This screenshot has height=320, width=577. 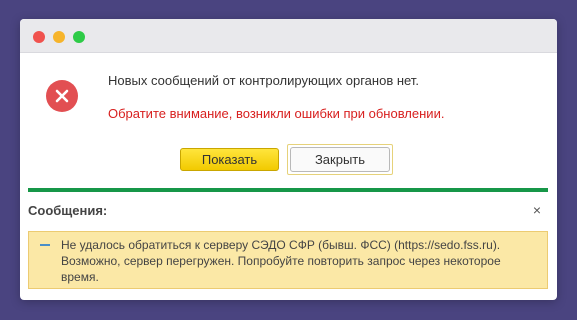 I want to click on section-divider, so click(x=288, y=190).